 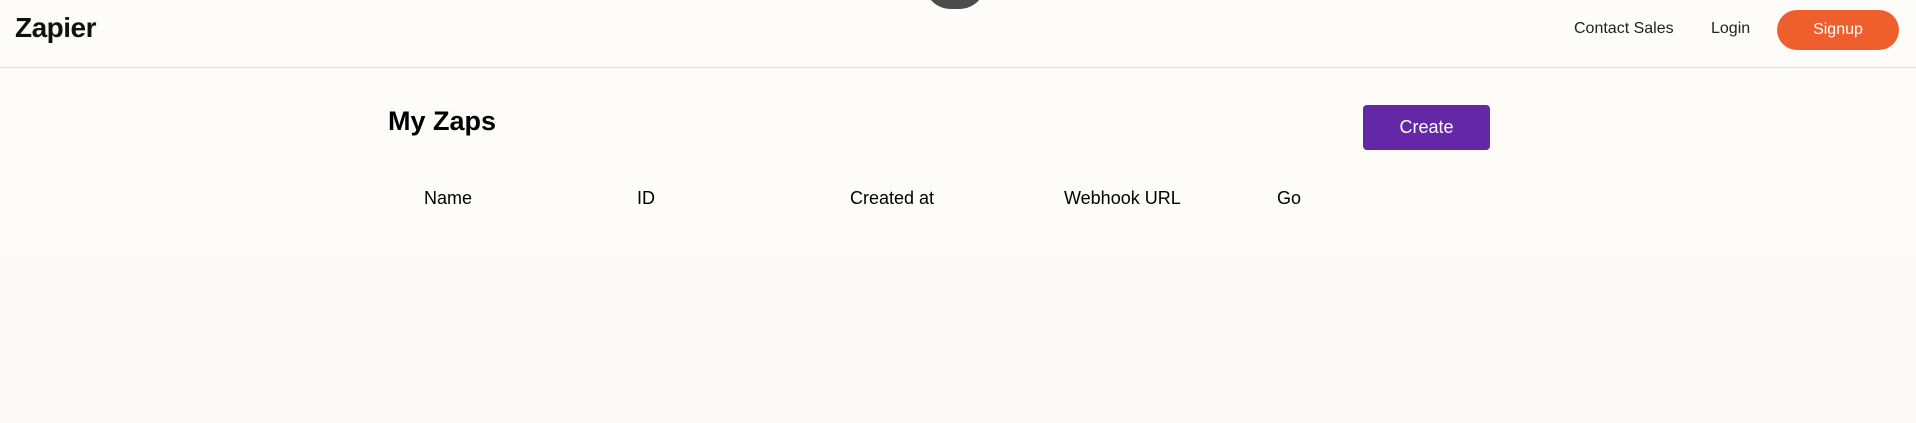 What do you see at coordinates (646, 198) in the screenshot?
I see `column-header-id: ID` at bounding box center [646, 198].